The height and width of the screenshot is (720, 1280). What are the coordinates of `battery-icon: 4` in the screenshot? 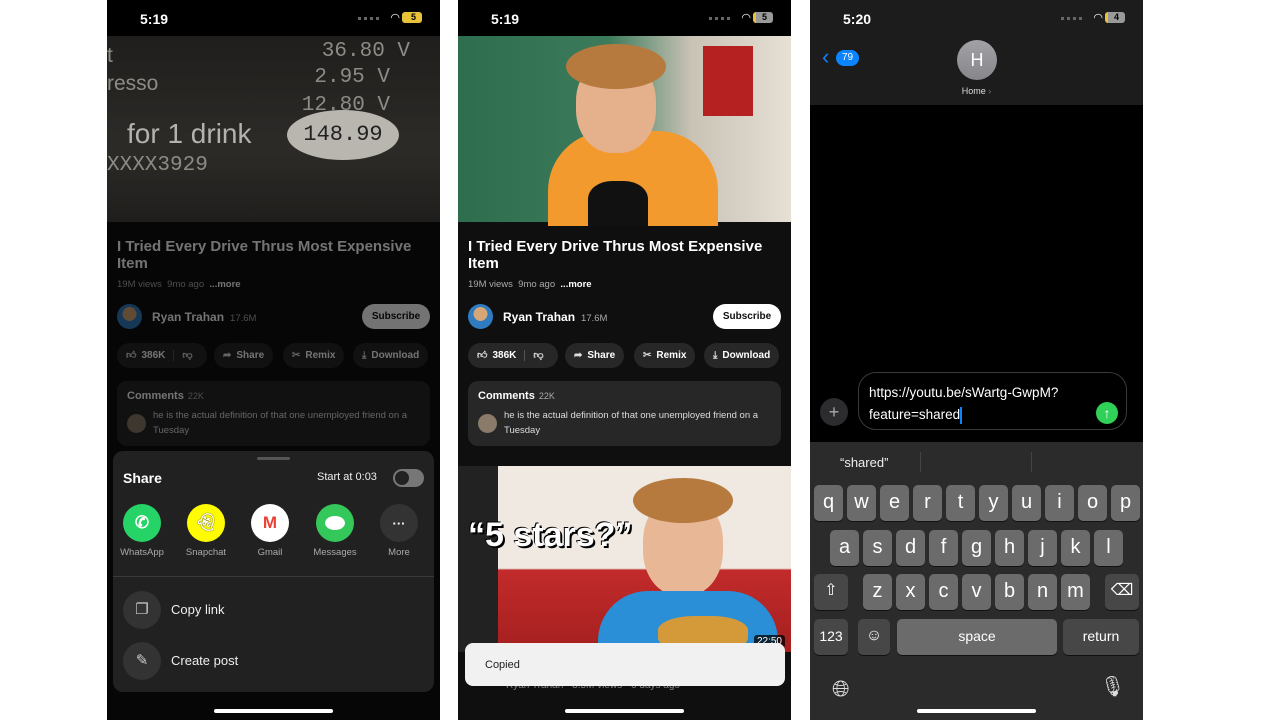 It's located at (1115, 17).